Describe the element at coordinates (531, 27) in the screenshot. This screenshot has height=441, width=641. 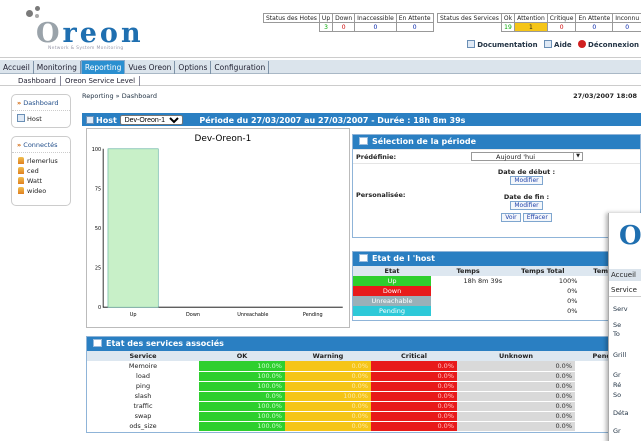
I see `ss-warn: 1` at that location.